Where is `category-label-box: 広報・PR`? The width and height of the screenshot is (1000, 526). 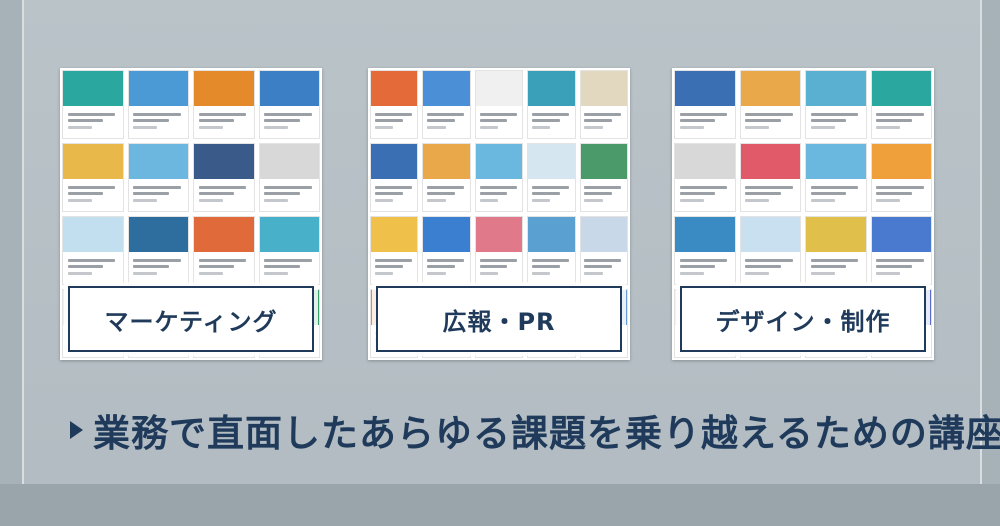
category-label-box: 広報・PR is located at coordinates (499, 319).